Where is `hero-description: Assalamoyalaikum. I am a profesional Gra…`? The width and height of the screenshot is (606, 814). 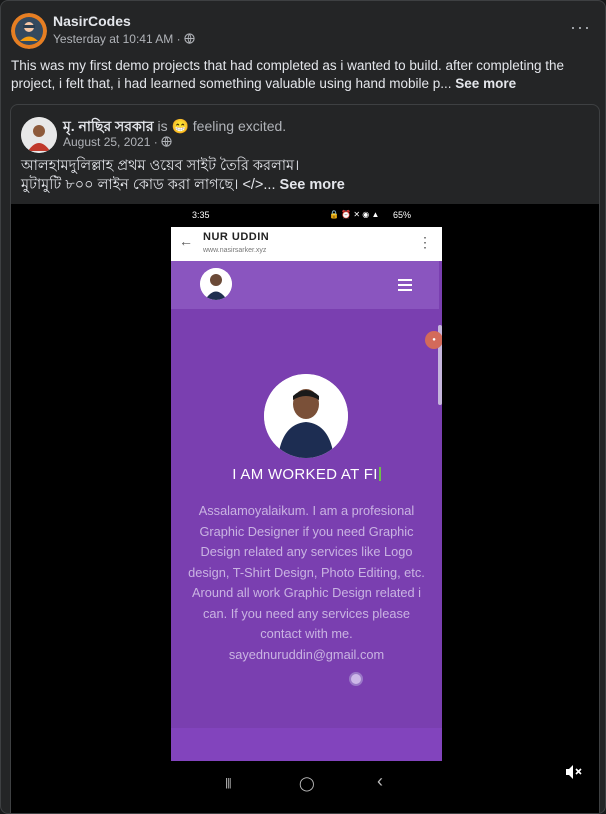
hero-description: Assalamoyalaikum. I am a profesional Gra… is located at coordinates (306, 583).